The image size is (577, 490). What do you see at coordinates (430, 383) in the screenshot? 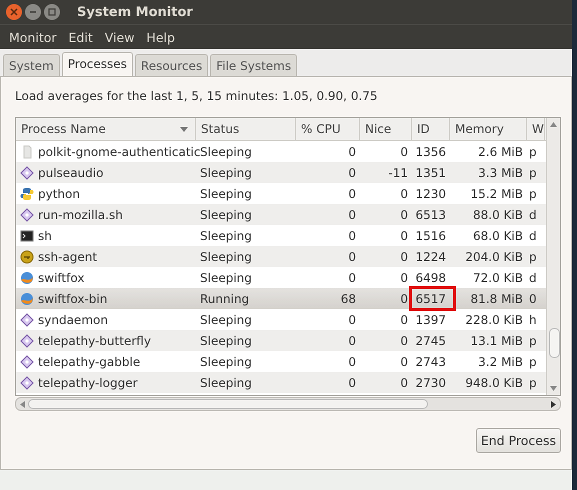
I see `id-cell: 2730` at bounding box center [430, 383].